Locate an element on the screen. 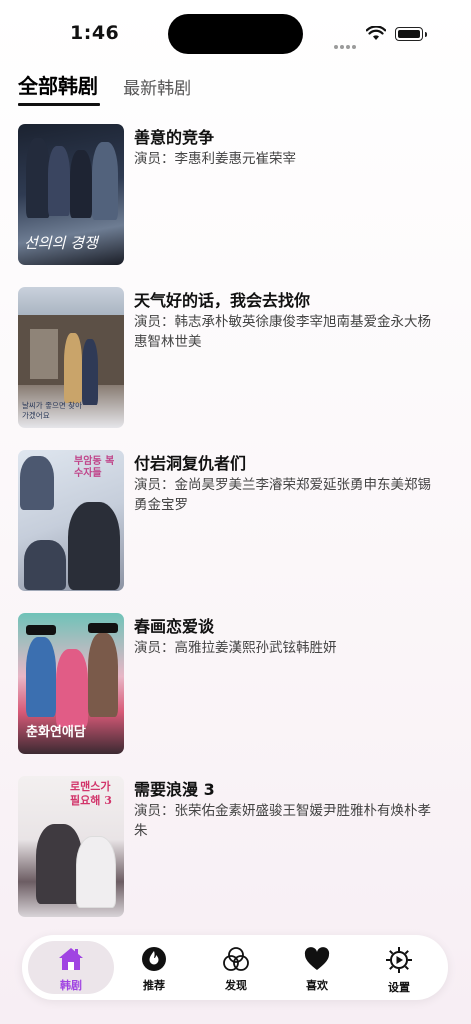 This screenshot has width=471, height=1024. status-bar: 1:46 is located at coordinates (235, 30).